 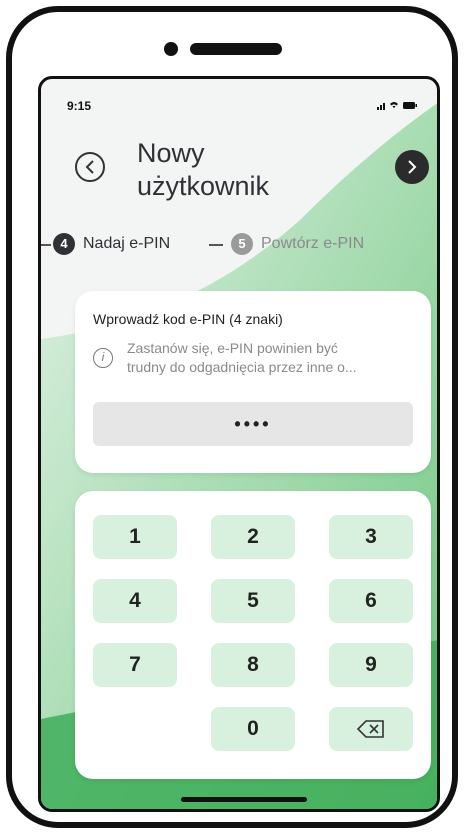 What do you see at coordinates (236, 49) in the screenshot?
I see `speaker-grill` at bounding box center [236, 49].